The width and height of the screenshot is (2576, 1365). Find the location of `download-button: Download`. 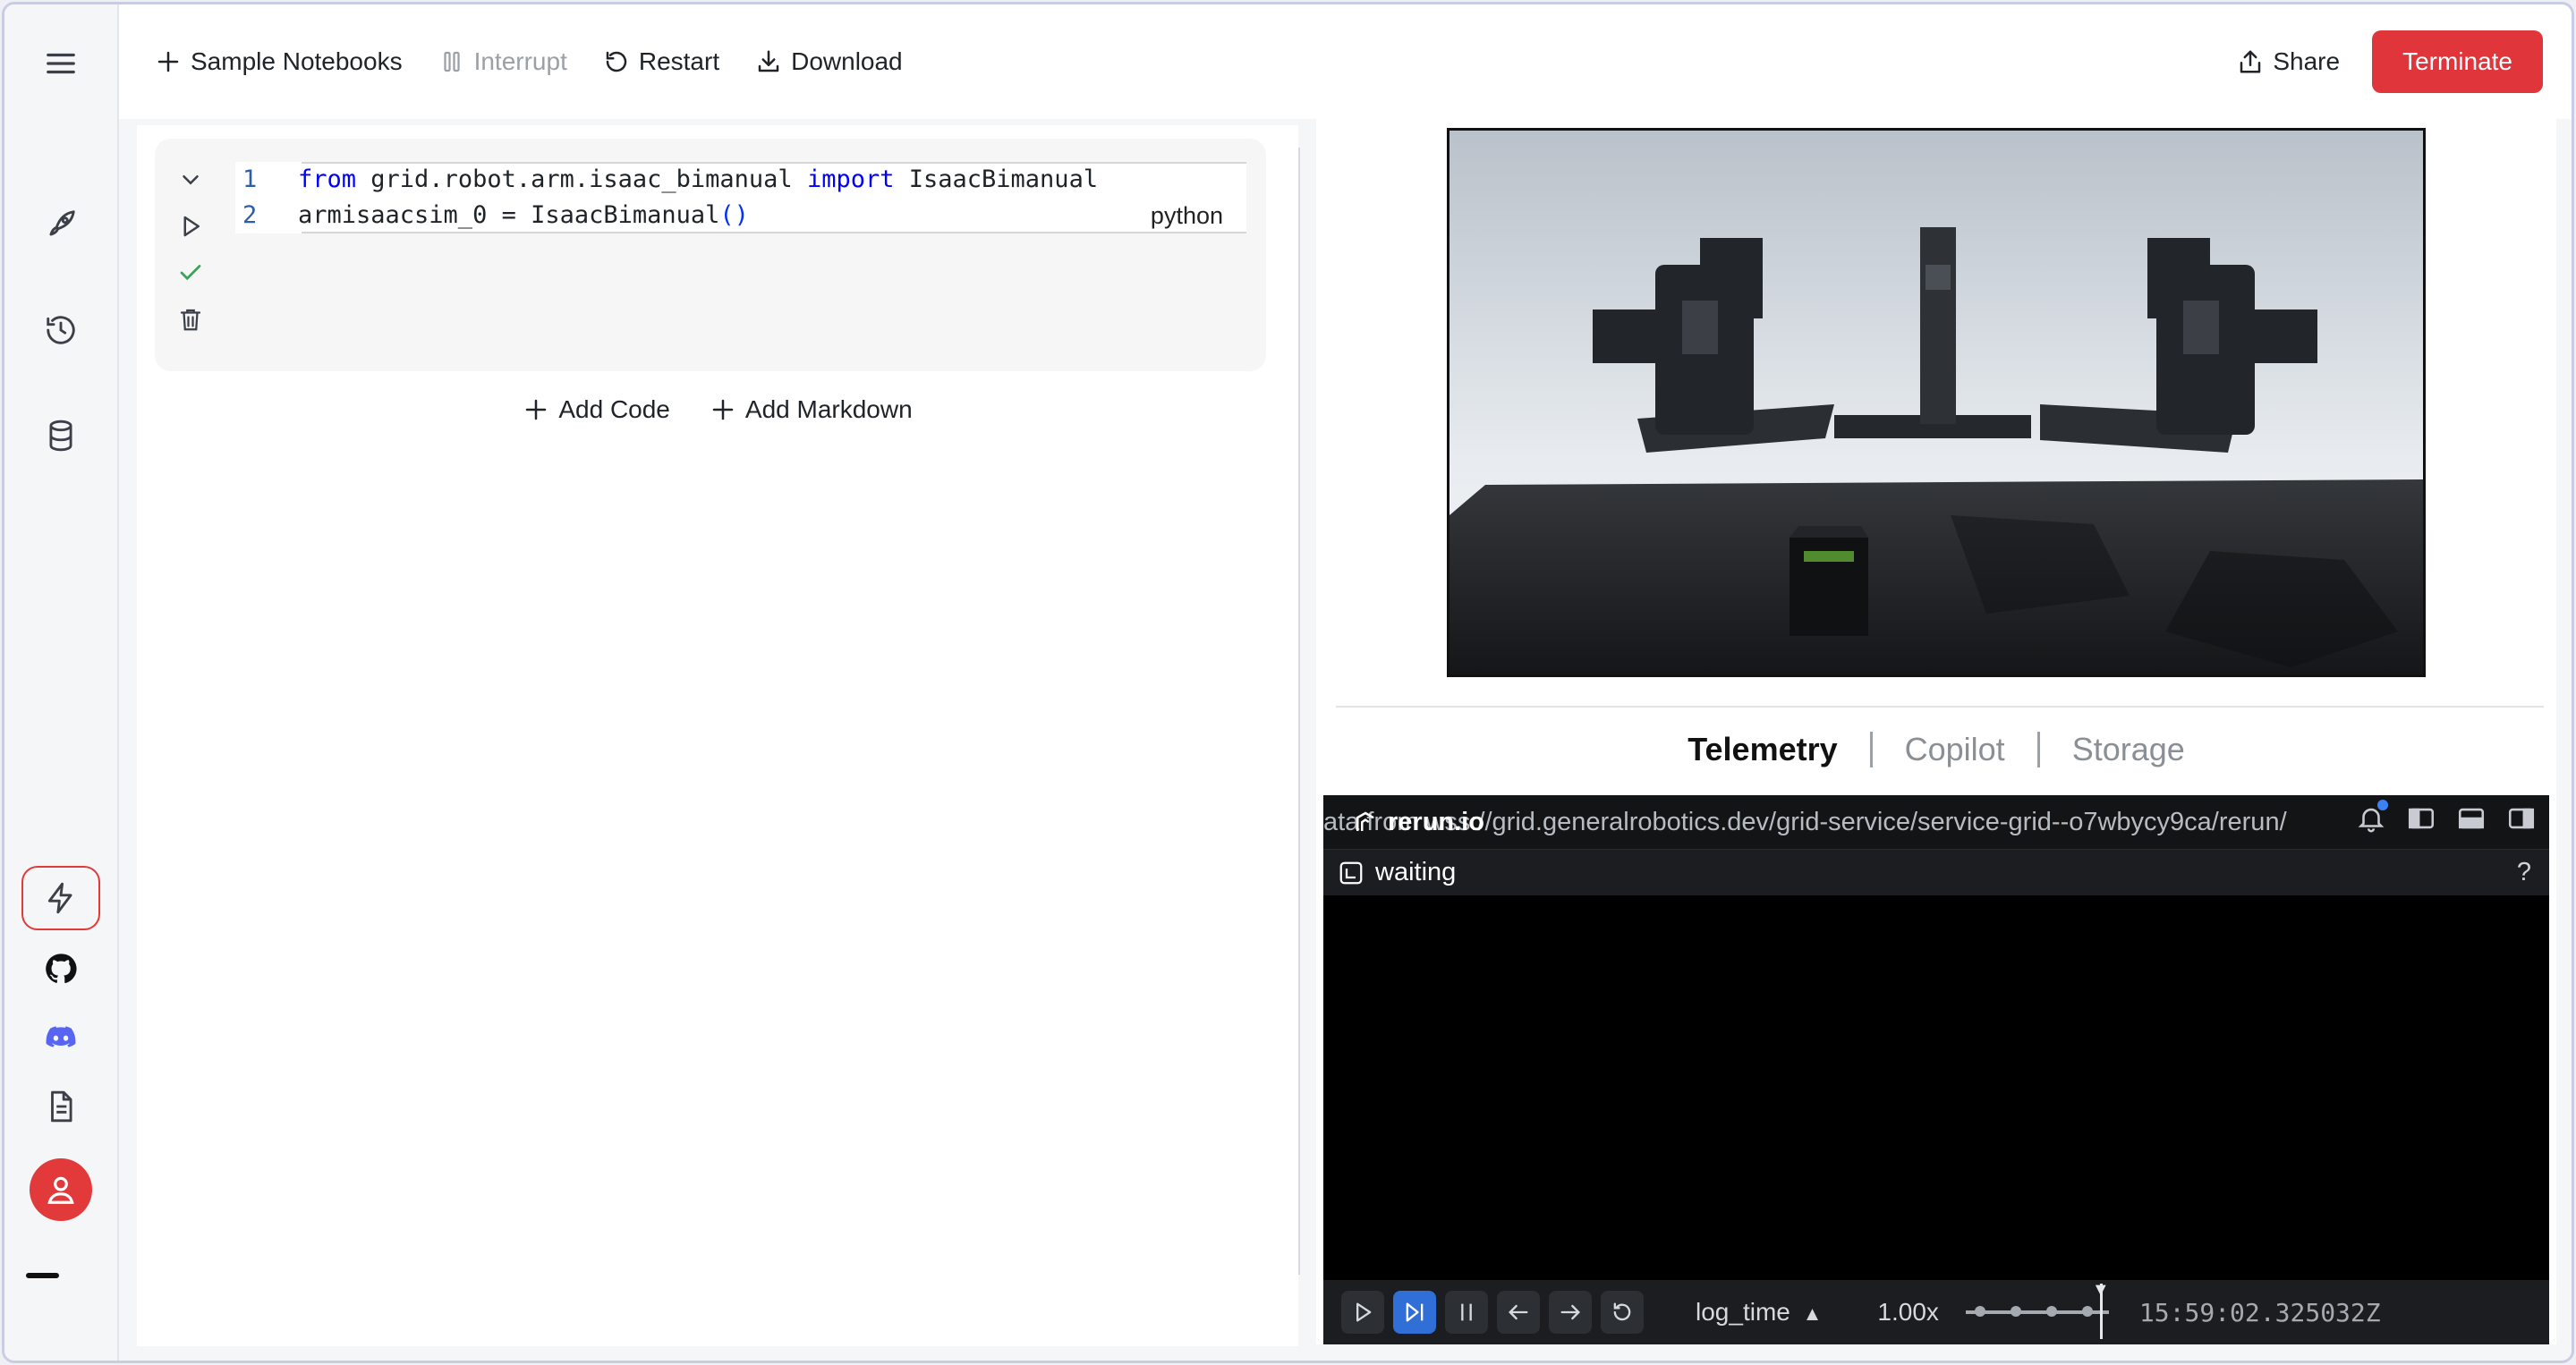

download-button: Download is located at coordinates (829, 62).